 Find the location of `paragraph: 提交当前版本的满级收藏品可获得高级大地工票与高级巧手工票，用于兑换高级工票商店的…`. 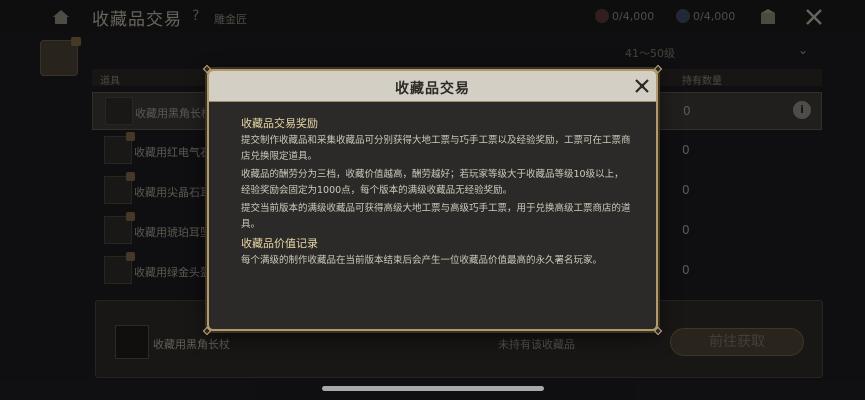

paragraph: 提交当前版本的满级收藏品可获得高级大地工票与高级巧手工票，用于兑换高级工票商店的… is located at coordinates (436, 216).